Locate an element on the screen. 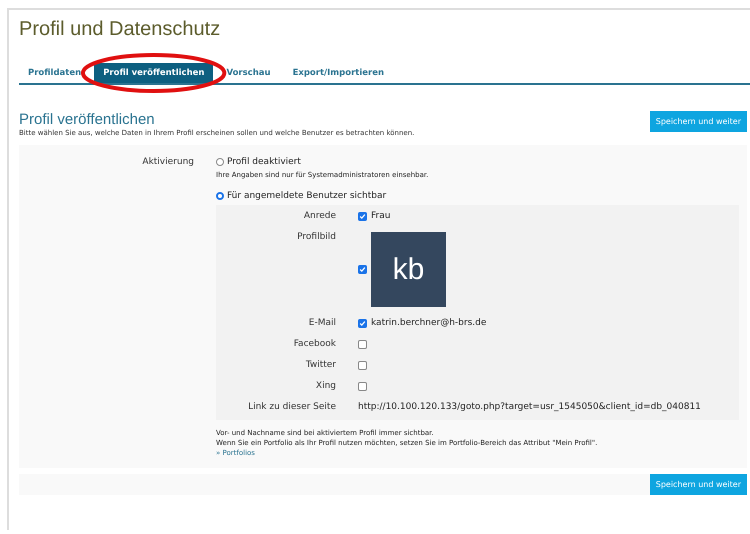  field-value: http://10.100.120.133/goto.php?target=usr_1545050&client_id=db_040811 is located at coordinates (529, 407).